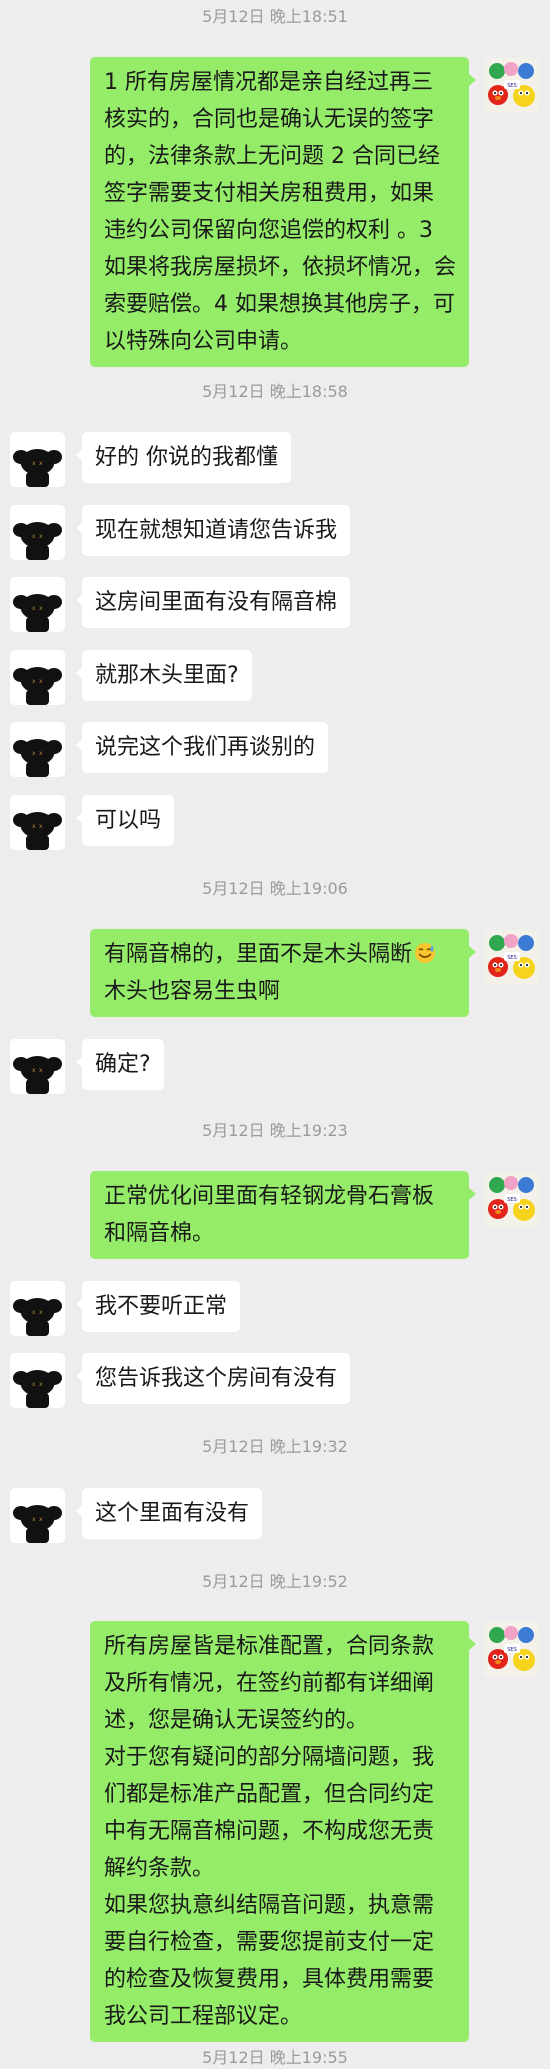 Image resolution: width=550 pixels, height=2069 pixels. Describe the element at coordinates (159, 1233) in the screenshot. I see `message-line: 和隔音棉。` at that location.